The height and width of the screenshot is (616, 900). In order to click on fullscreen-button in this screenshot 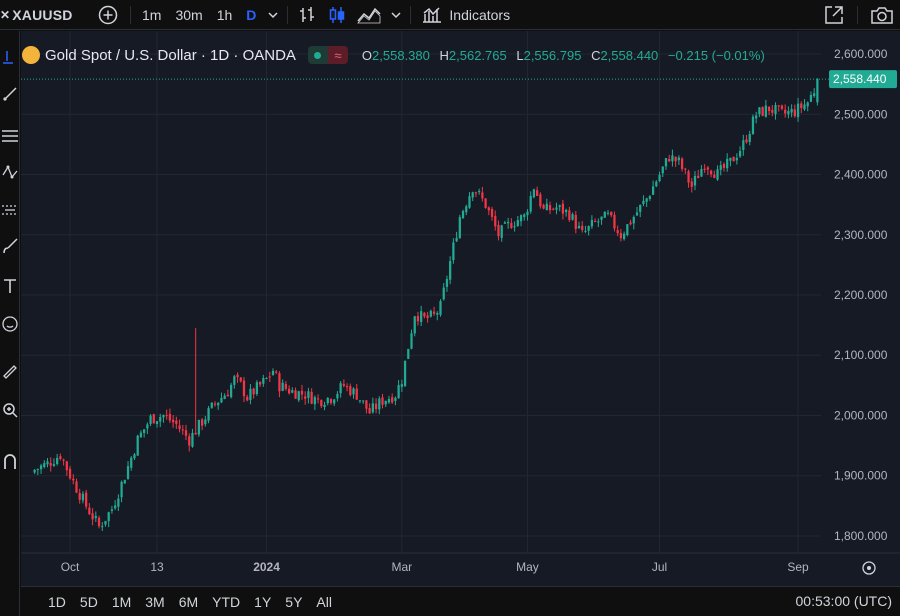, I will do `click(834, 15)`.